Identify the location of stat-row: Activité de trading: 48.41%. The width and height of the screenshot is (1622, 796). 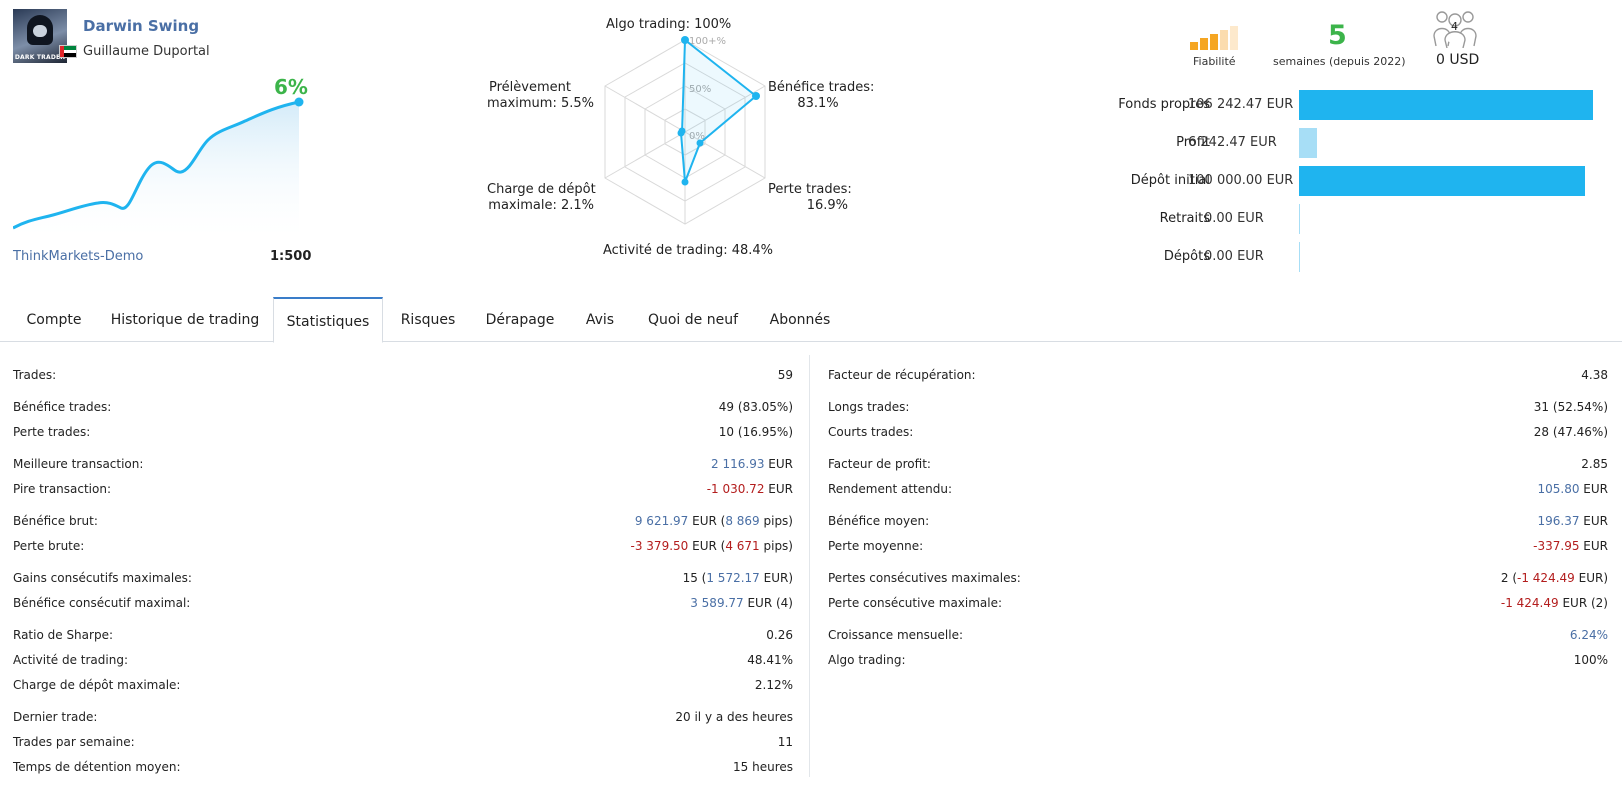
(403, 660).